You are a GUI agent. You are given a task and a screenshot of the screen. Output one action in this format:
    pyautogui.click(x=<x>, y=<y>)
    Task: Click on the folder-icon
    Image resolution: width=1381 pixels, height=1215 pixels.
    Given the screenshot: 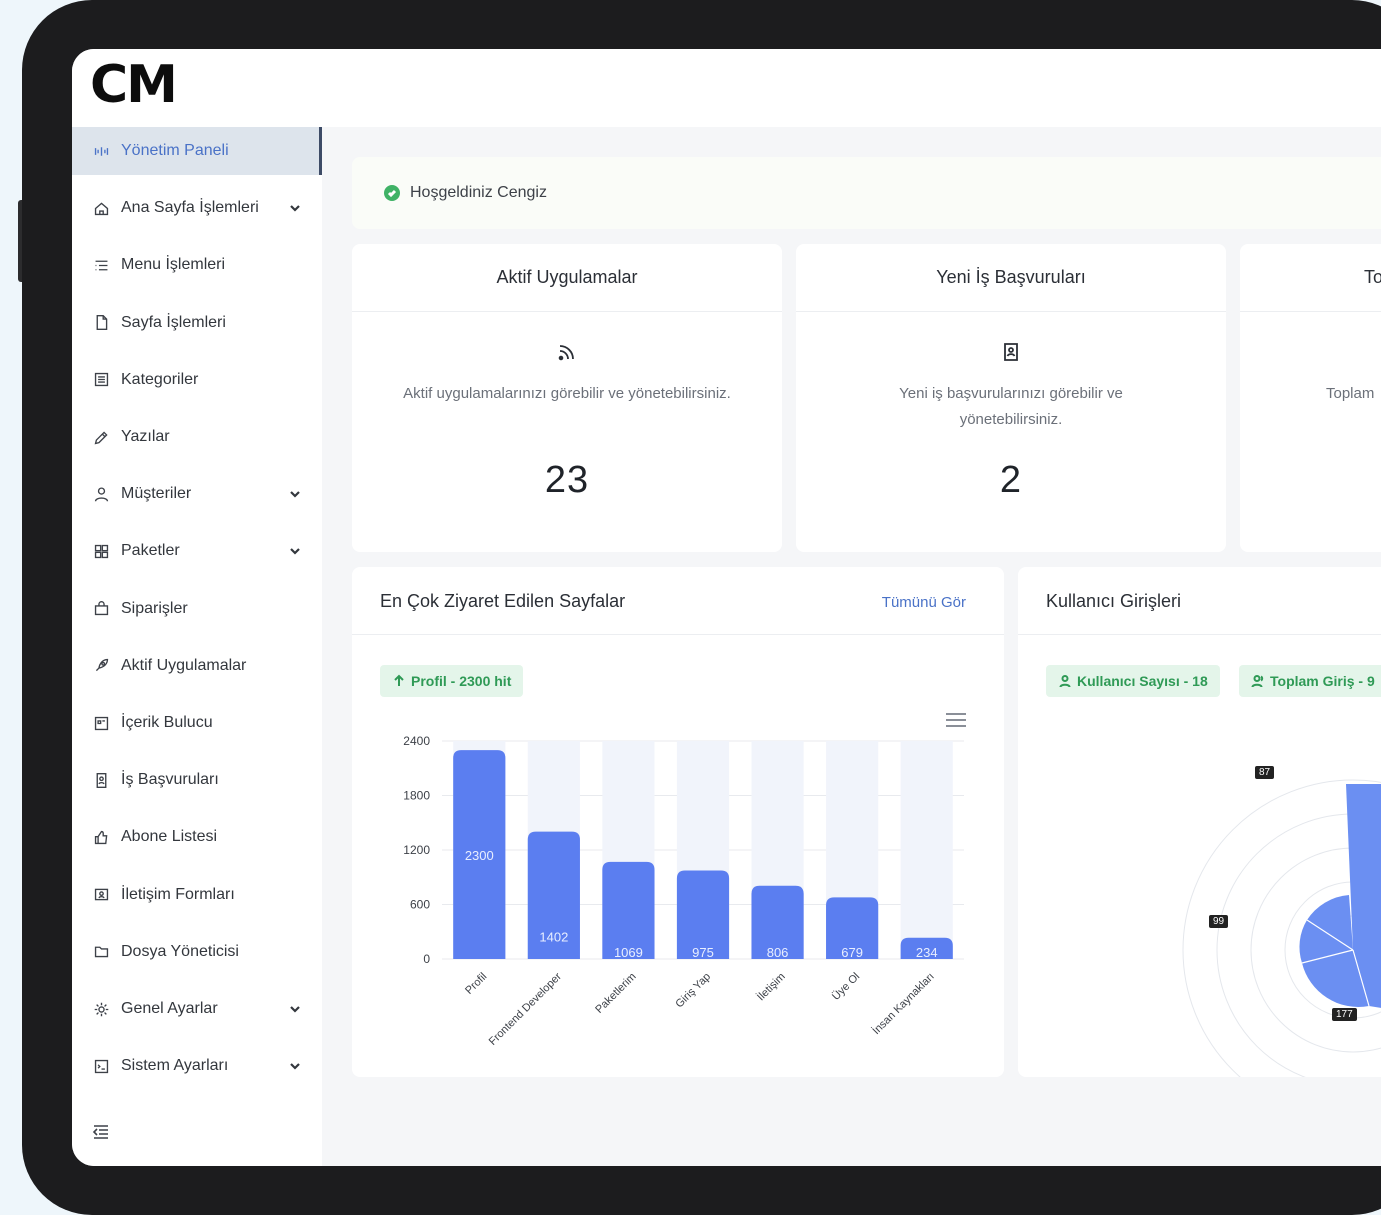 What is the action you would take?
    pyautogui.click(x=101, y=952)
    